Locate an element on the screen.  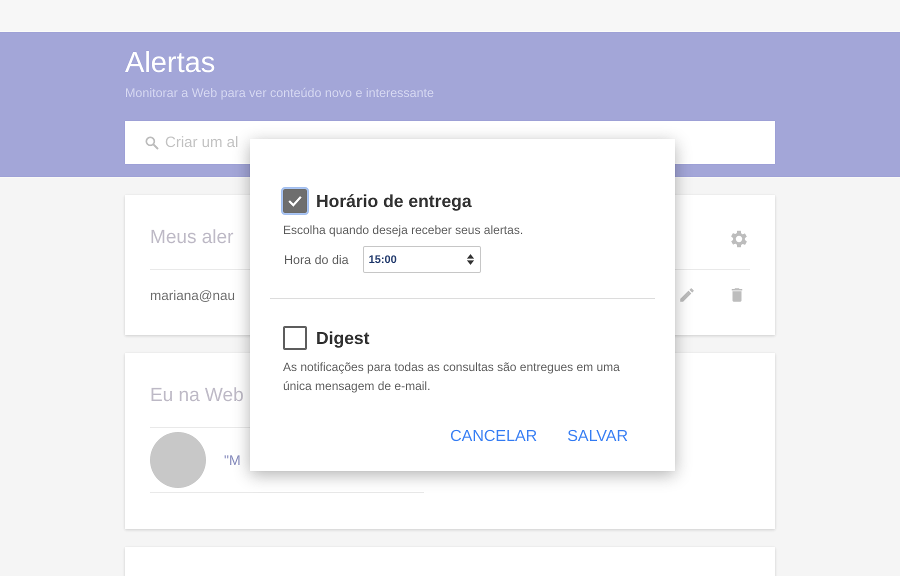
updown-icon is located at coordinates (470, 259).